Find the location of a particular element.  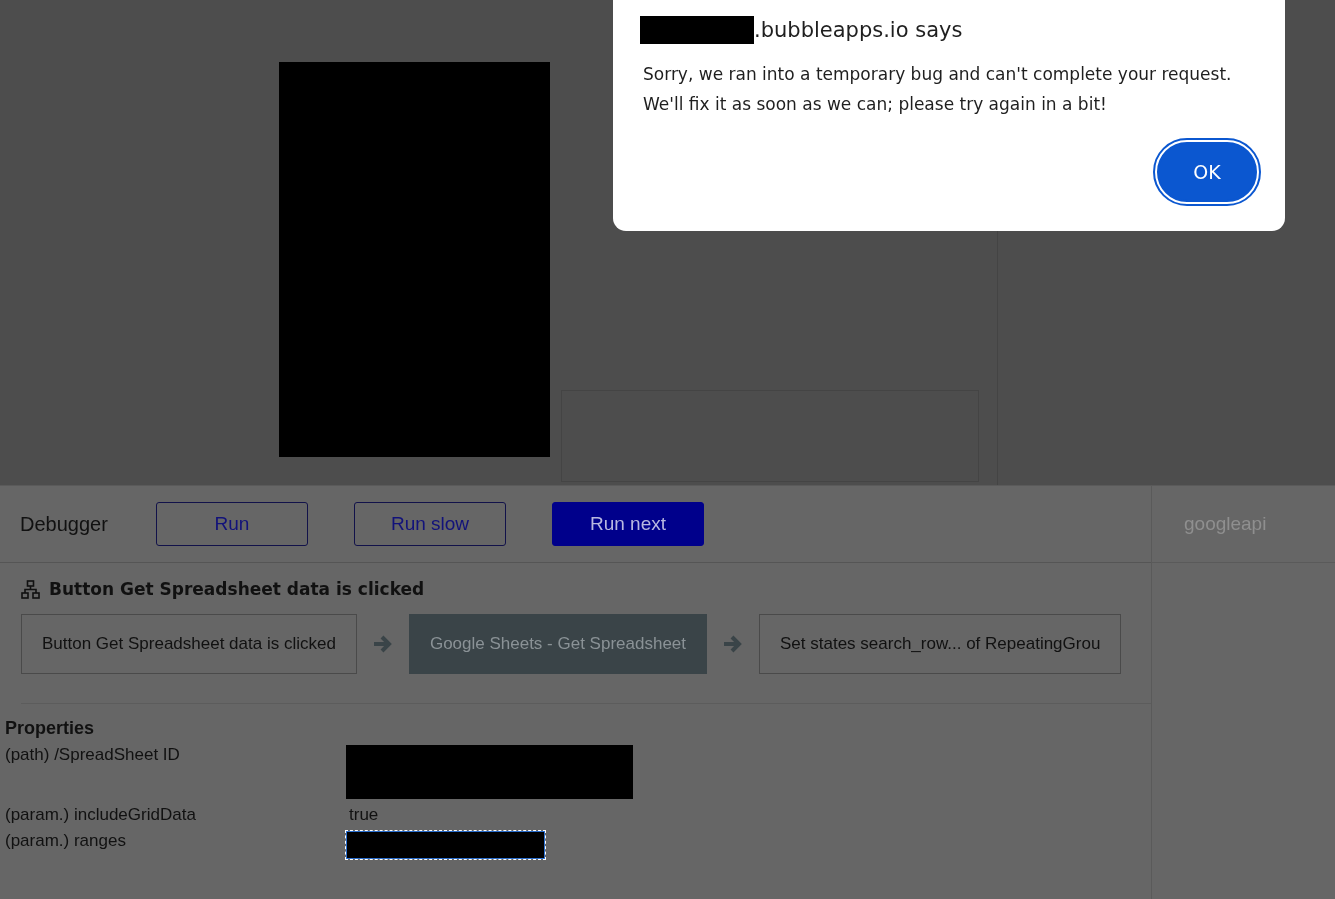

redacted-block is located at coordinates (445, 845).